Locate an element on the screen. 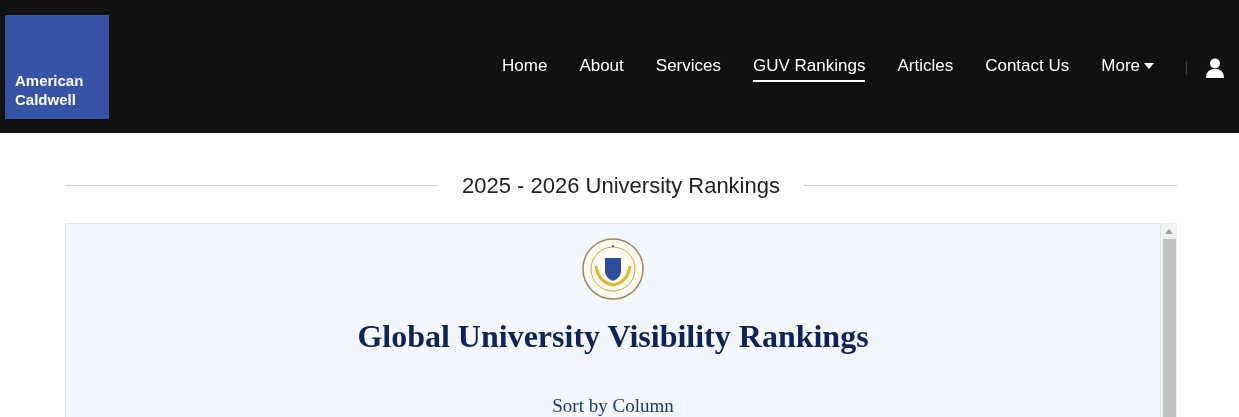 The image size is (1239, 417). panel-title: Global University Visibility Rankings is located at coordinates (613, 336).